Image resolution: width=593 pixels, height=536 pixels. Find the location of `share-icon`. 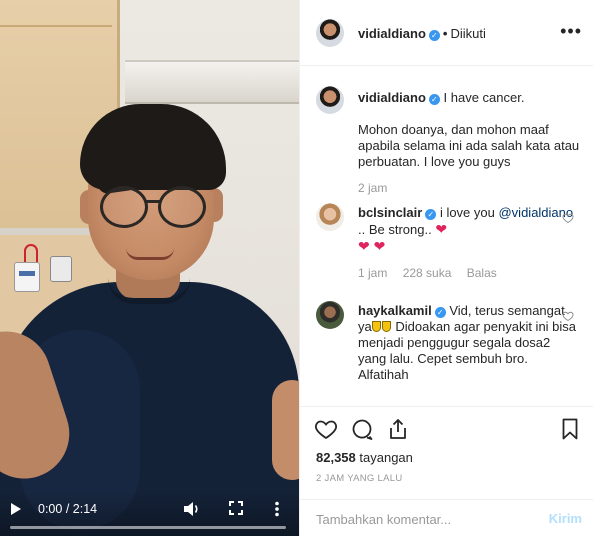

share-icon is located at coordinates (398, 429).